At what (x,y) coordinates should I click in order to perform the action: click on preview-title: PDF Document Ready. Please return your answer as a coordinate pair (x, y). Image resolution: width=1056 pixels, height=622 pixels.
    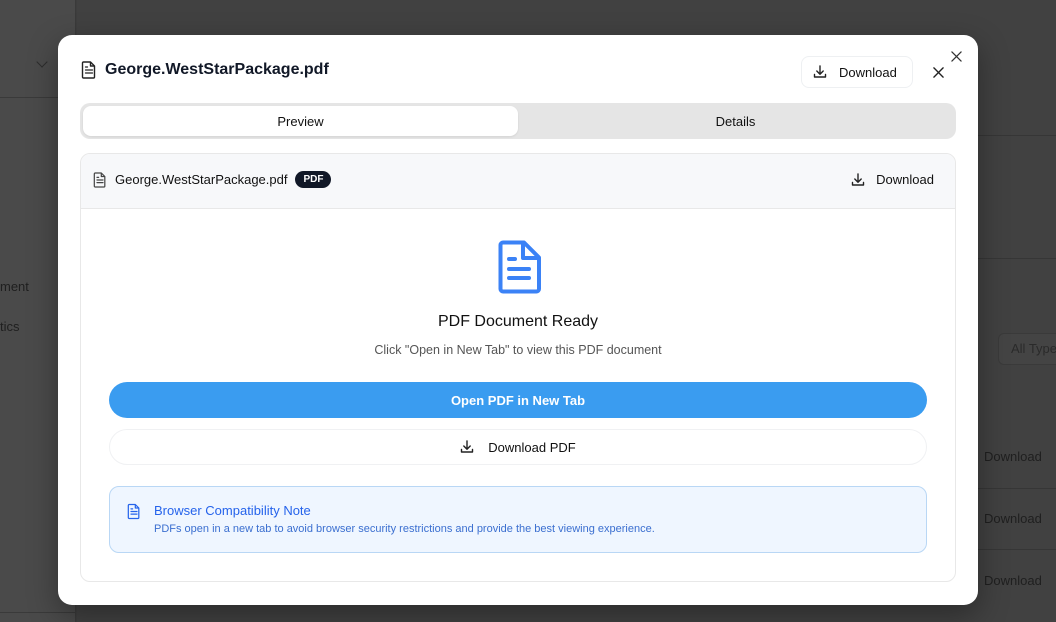
    Looking at the image, I should click on (518, 321).